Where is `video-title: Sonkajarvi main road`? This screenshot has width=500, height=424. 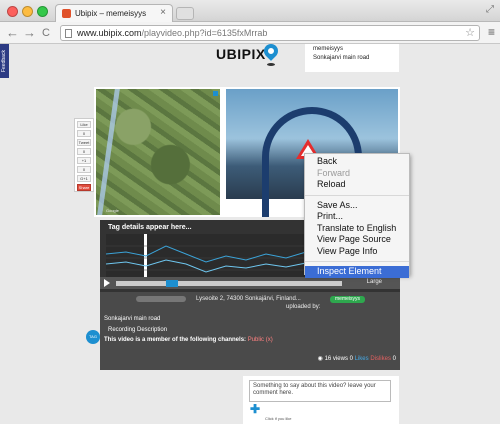 video-title: Sonkajarvi main road is located at coordinates (132, 319).